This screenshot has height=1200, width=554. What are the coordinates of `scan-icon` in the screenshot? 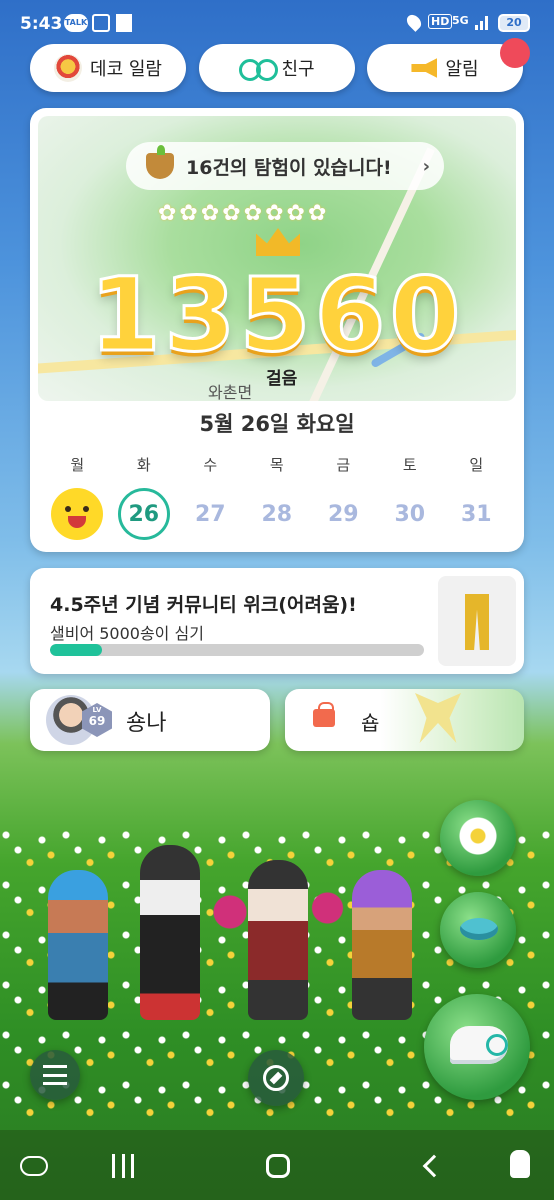 It's located at (101, 23).